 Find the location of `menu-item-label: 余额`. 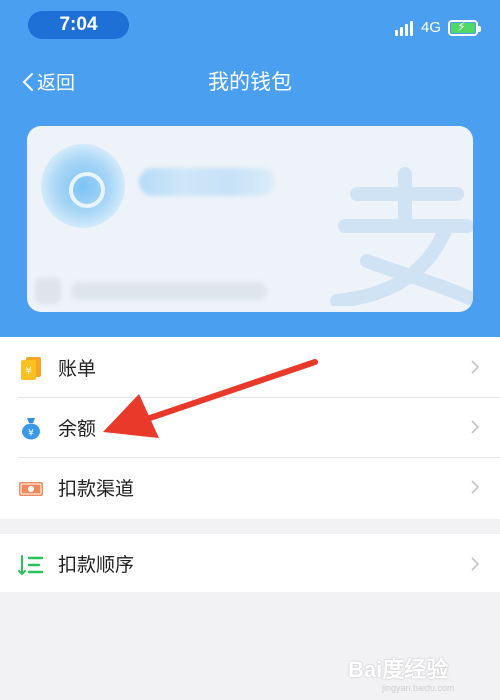

menu-item-label: 余额 is located at coordinates (77, 428).